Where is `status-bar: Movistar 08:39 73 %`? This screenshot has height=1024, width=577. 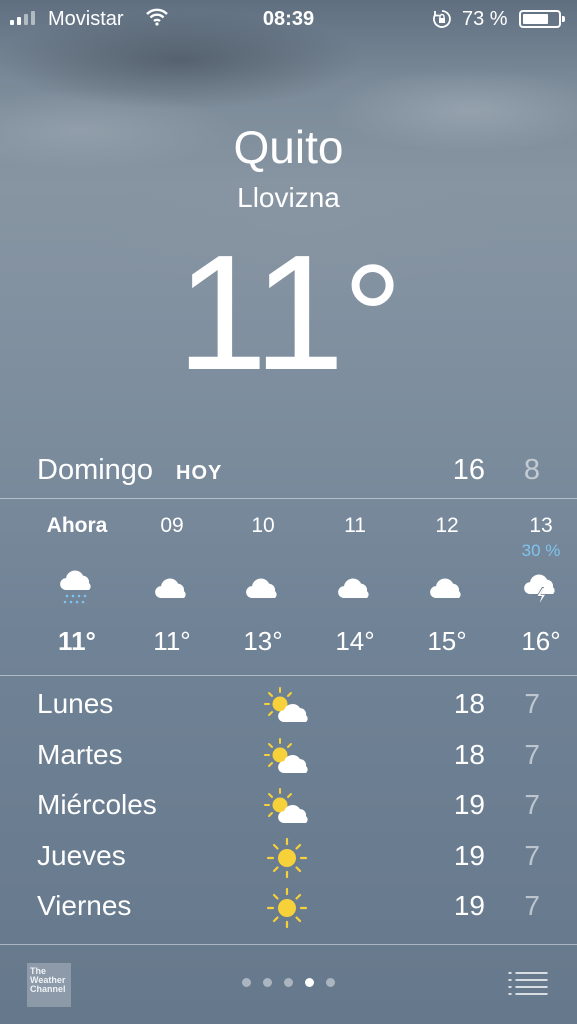
status-bar: Movistar 08:39 73 % is located at coordinates (288, 19).